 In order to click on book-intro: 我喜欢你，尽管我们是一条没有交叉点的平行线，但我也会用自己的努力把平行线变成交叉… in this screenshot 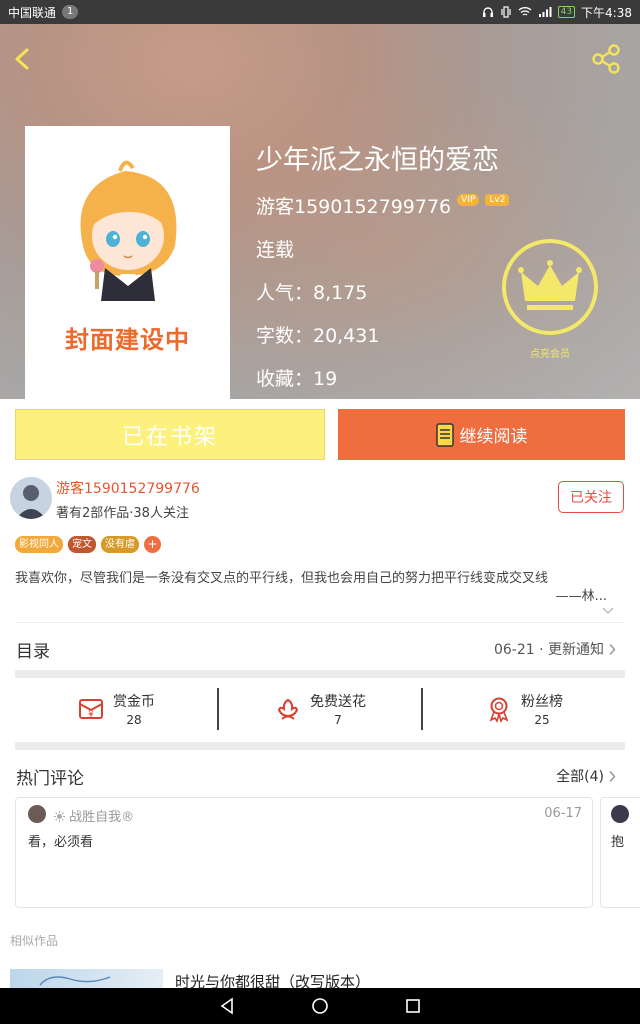, I will do `click(311, 588)`.